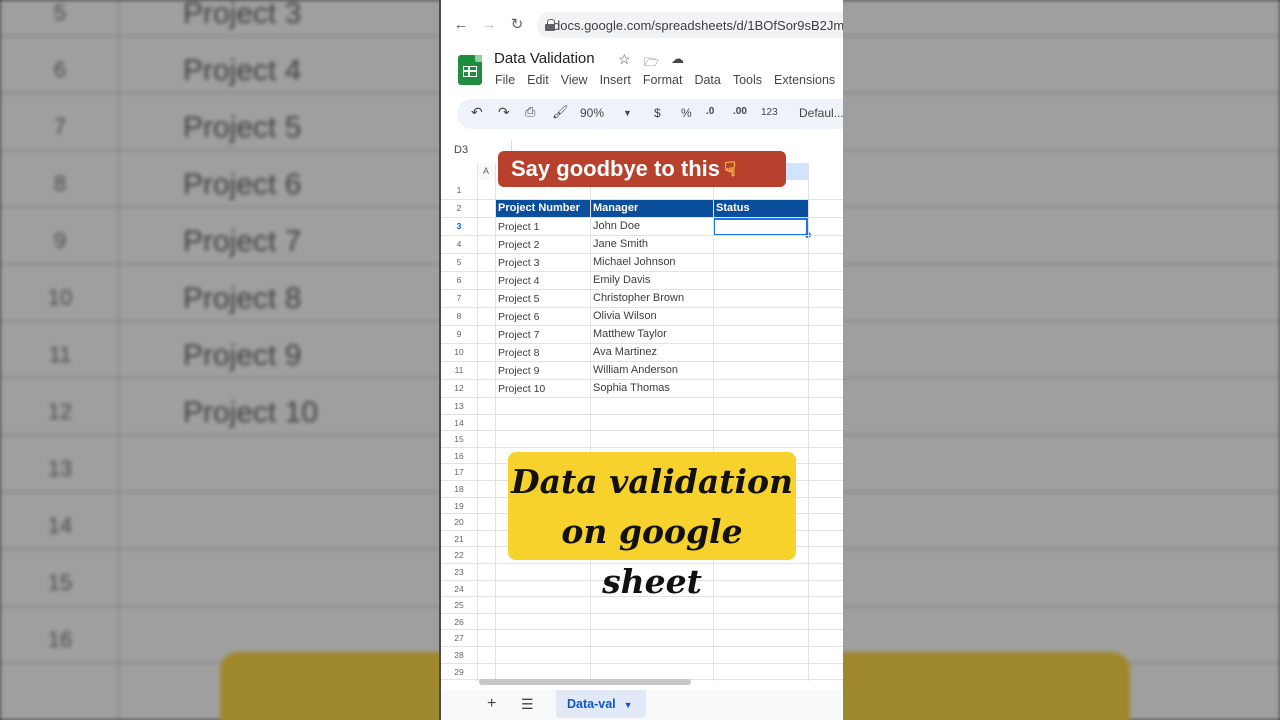  Describe the element at coordinates (459, 190) in the screenshot. I see `row-header: 1` at that location.